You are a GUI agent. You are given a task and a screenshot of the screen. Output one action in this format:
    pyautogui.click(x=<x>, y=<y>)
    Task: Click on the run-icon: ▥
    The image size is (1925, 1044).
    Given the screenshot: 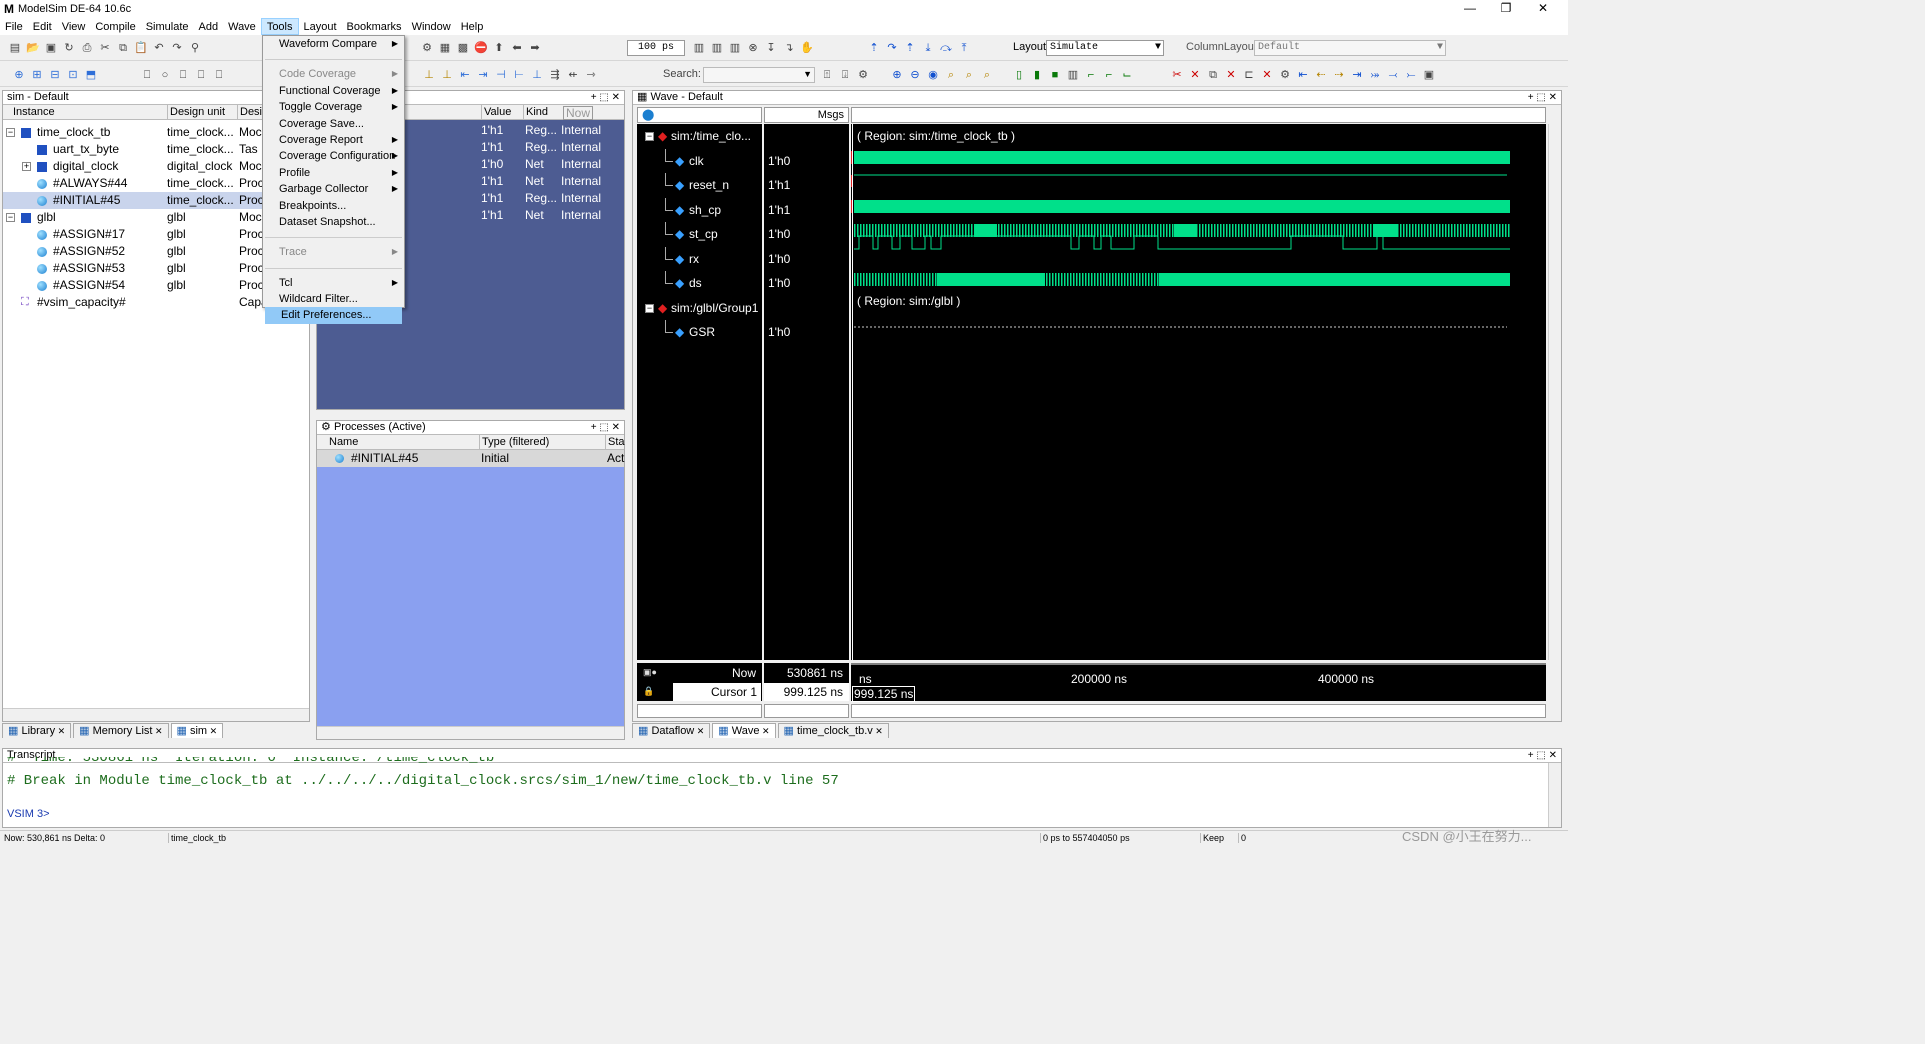 What is the action you would take?
    pyautogui.click(x=699, y=48)
    